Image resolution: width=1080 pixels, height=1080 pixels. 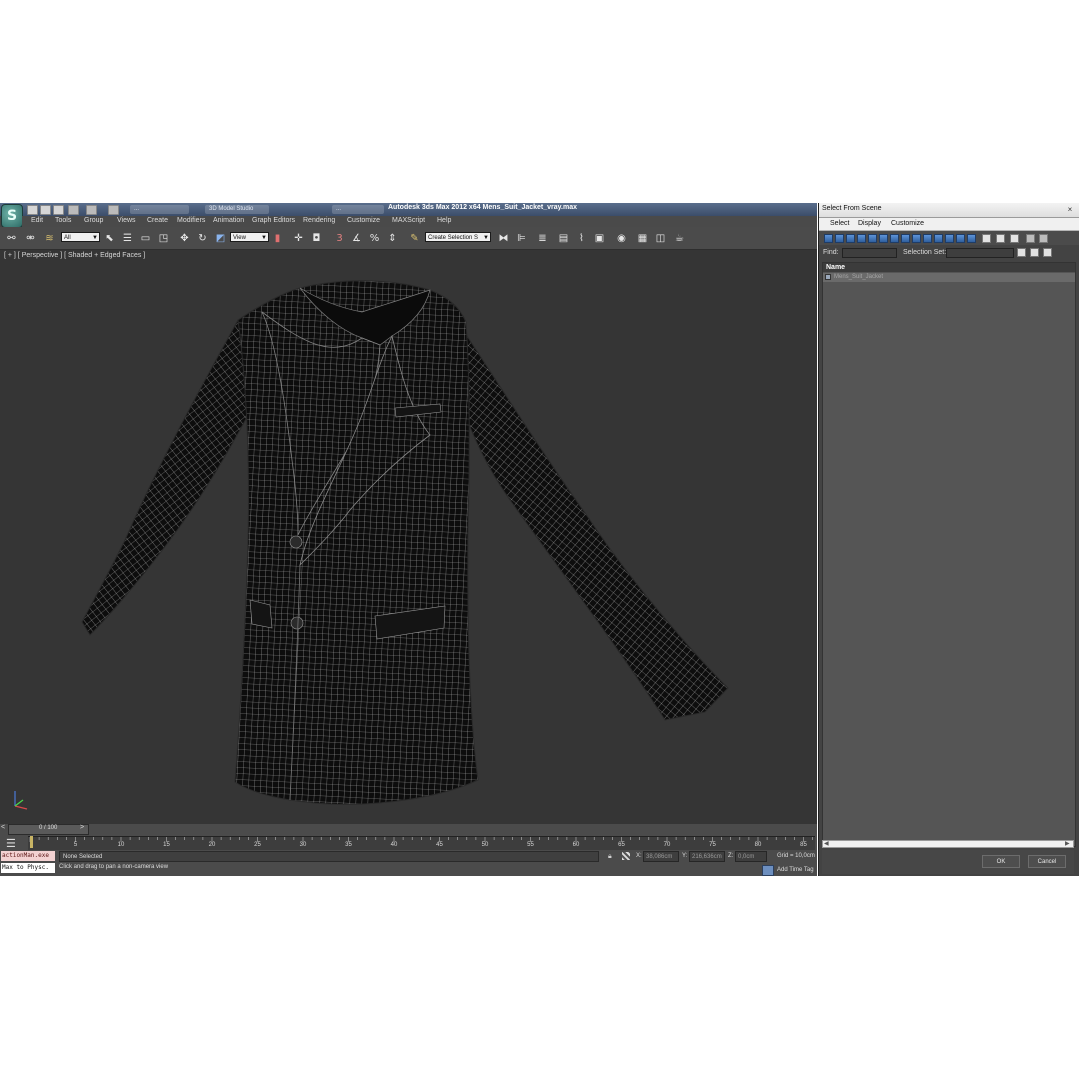 I want to click on horizontal-scrollbar: ◀ ▶, so click(x=948, y=844).